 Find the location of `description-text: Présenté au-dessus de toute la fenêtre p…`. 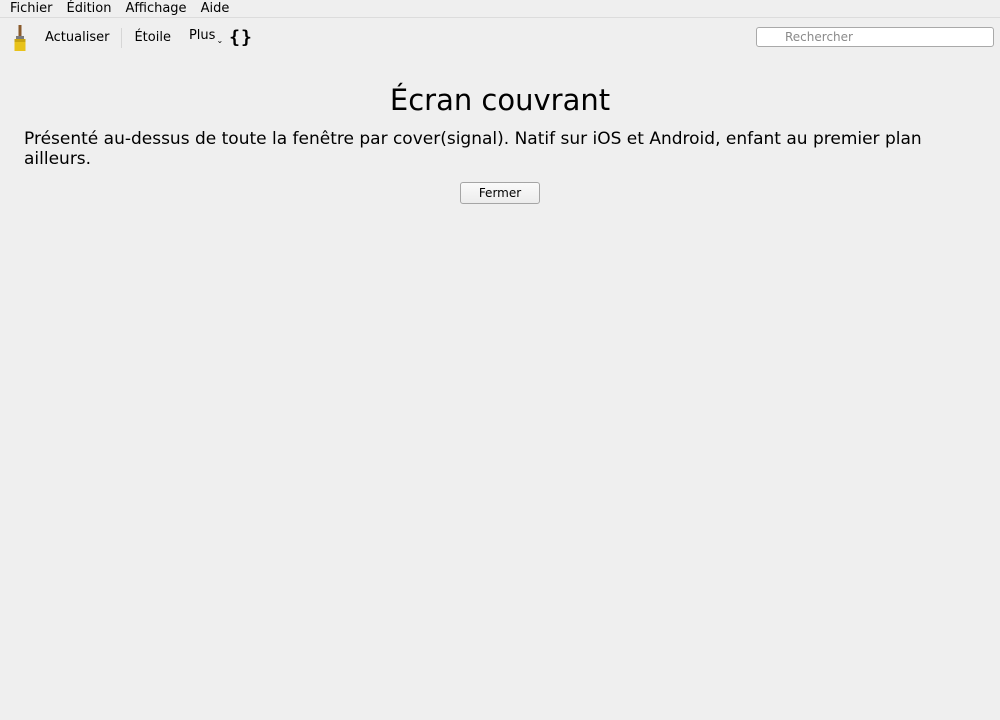

description-text: Présenté au-dessus de toute la fenêtre p… is located at coordinates (473, 149).